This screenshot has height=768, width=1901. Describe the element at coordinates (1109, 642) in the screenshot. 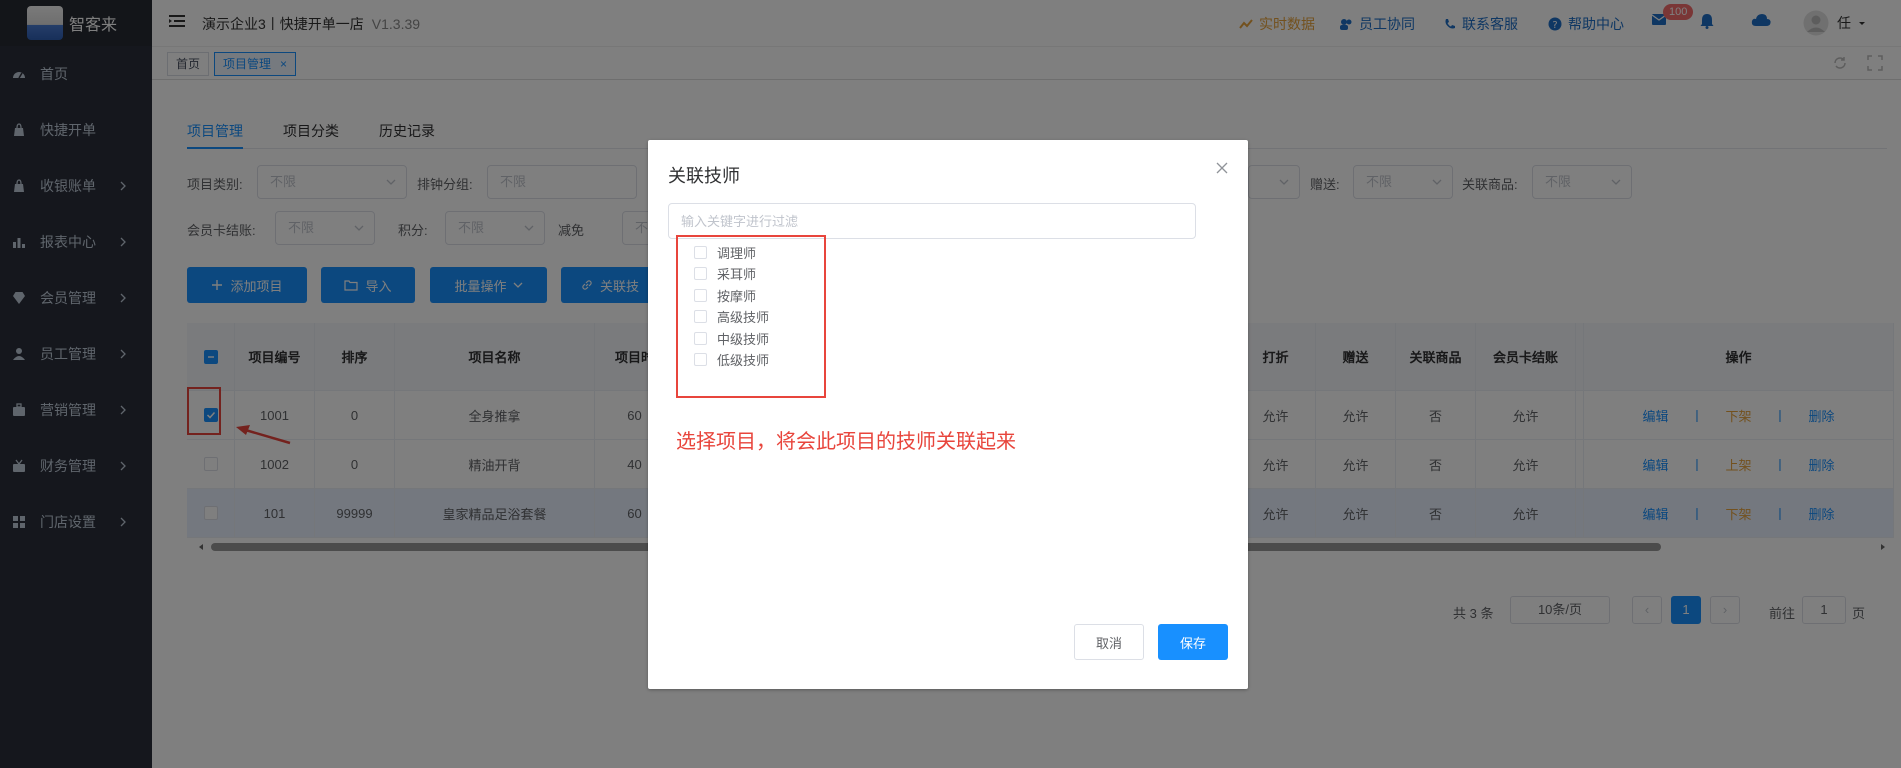

I see `cancel-button: 取消` at that location.